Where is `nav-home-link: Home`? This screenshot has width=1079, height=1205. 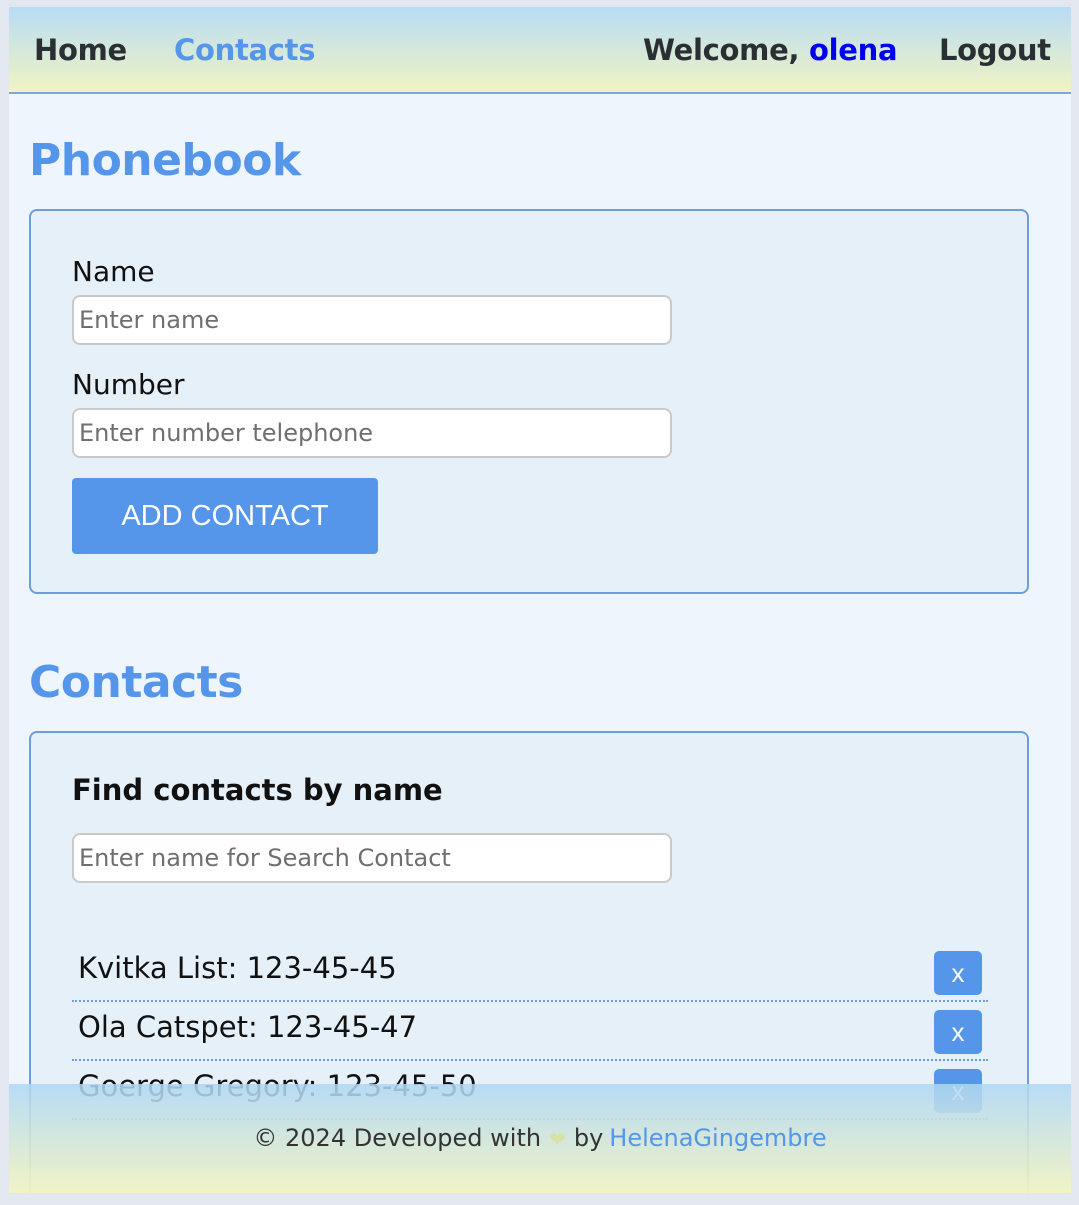
nav-home-link: Home is located at coordinates (80, 50).